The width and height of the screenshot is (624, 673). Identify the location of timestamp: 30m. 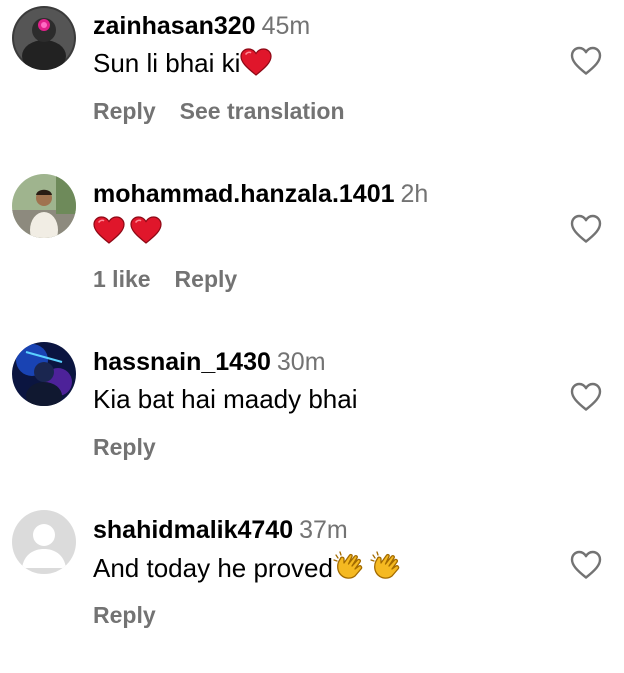
(301, 362).